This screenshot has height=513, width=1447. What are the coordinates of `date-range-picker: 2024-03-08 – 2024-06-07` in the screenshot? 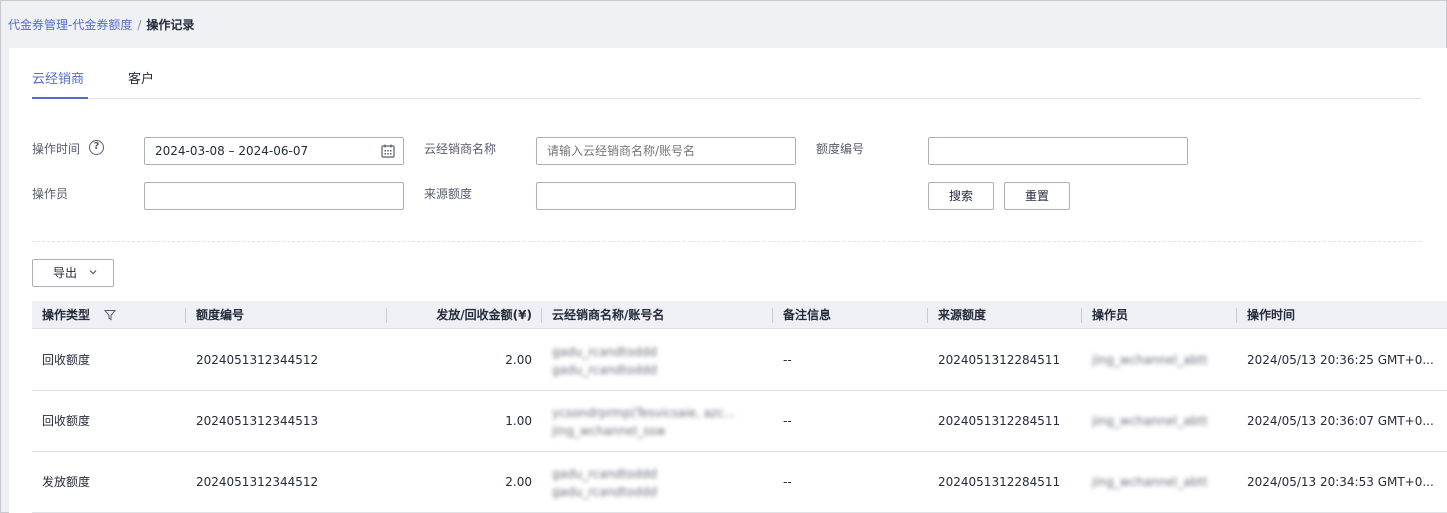 It's located at (274, 151).